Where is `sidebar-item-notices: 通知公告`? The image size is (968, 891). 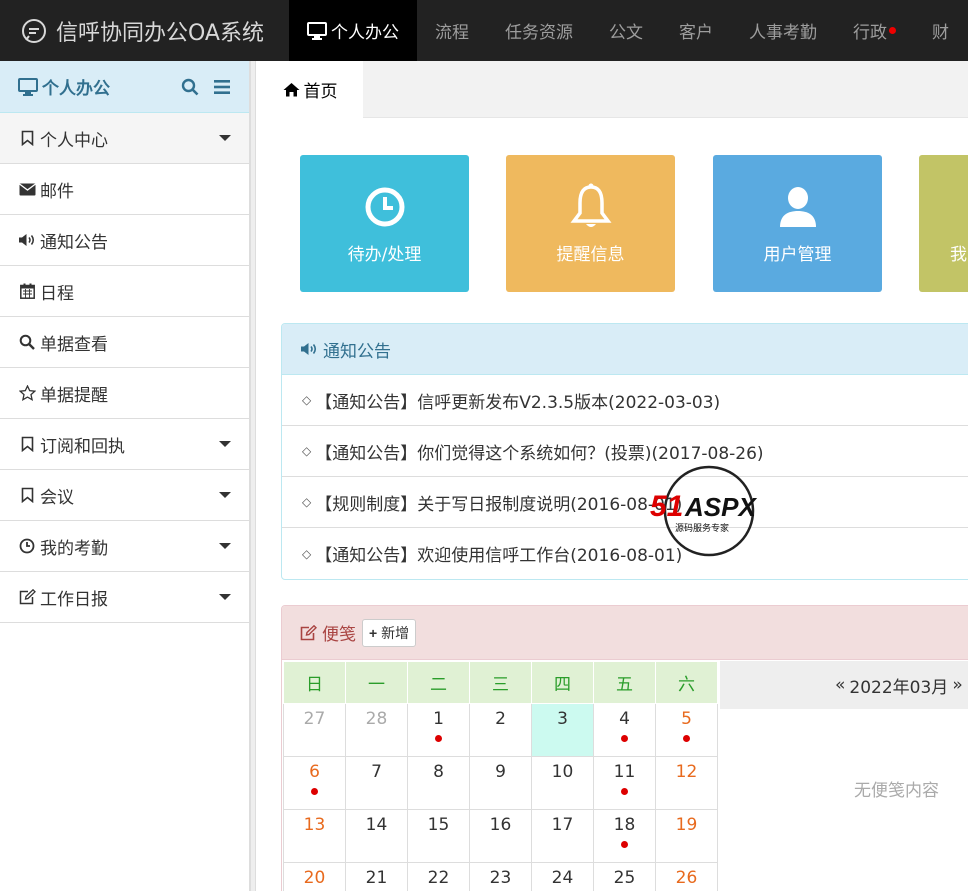 sidebar-item-notices: 通知公告 is located at coordinates (124, 240).